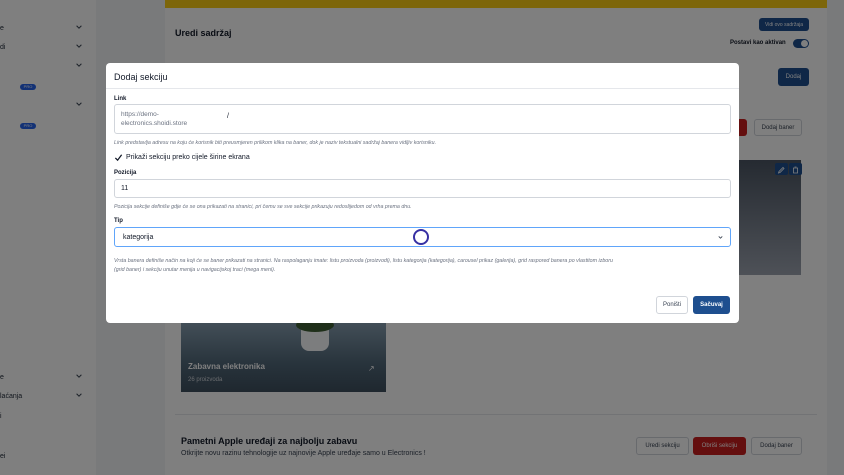 The height and width of the screenshot is (475, 844). What do you see at coordinates (422, 88) in the screenshot?
I see `modal-divider` at bounding box center [422, 88].